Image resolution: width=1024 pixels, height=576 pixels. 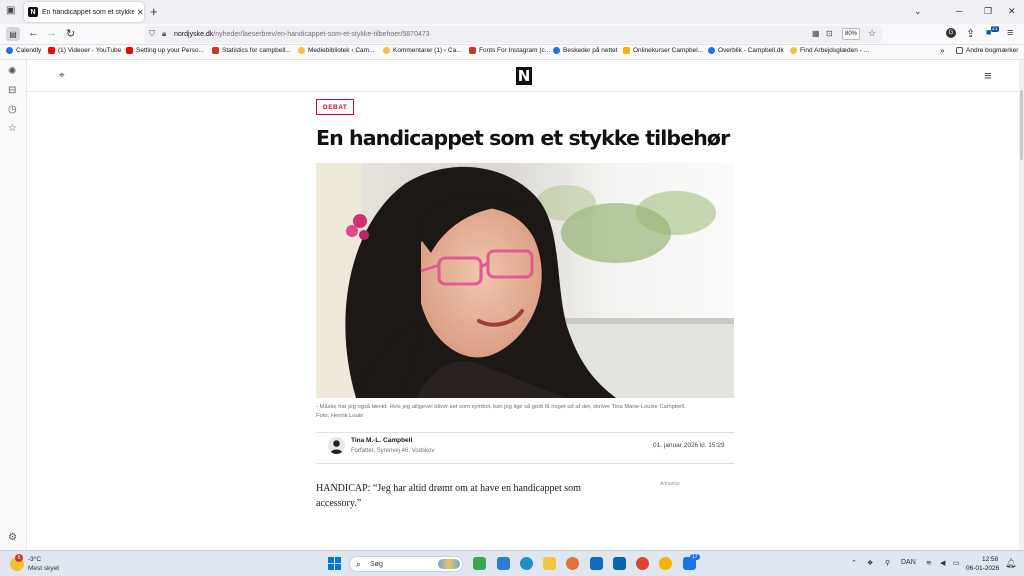 What do you see at coordinates (12, 71) in the screenshot?
I see `ai-chatbot-icon: ✺` at bounding box center [12, 71].